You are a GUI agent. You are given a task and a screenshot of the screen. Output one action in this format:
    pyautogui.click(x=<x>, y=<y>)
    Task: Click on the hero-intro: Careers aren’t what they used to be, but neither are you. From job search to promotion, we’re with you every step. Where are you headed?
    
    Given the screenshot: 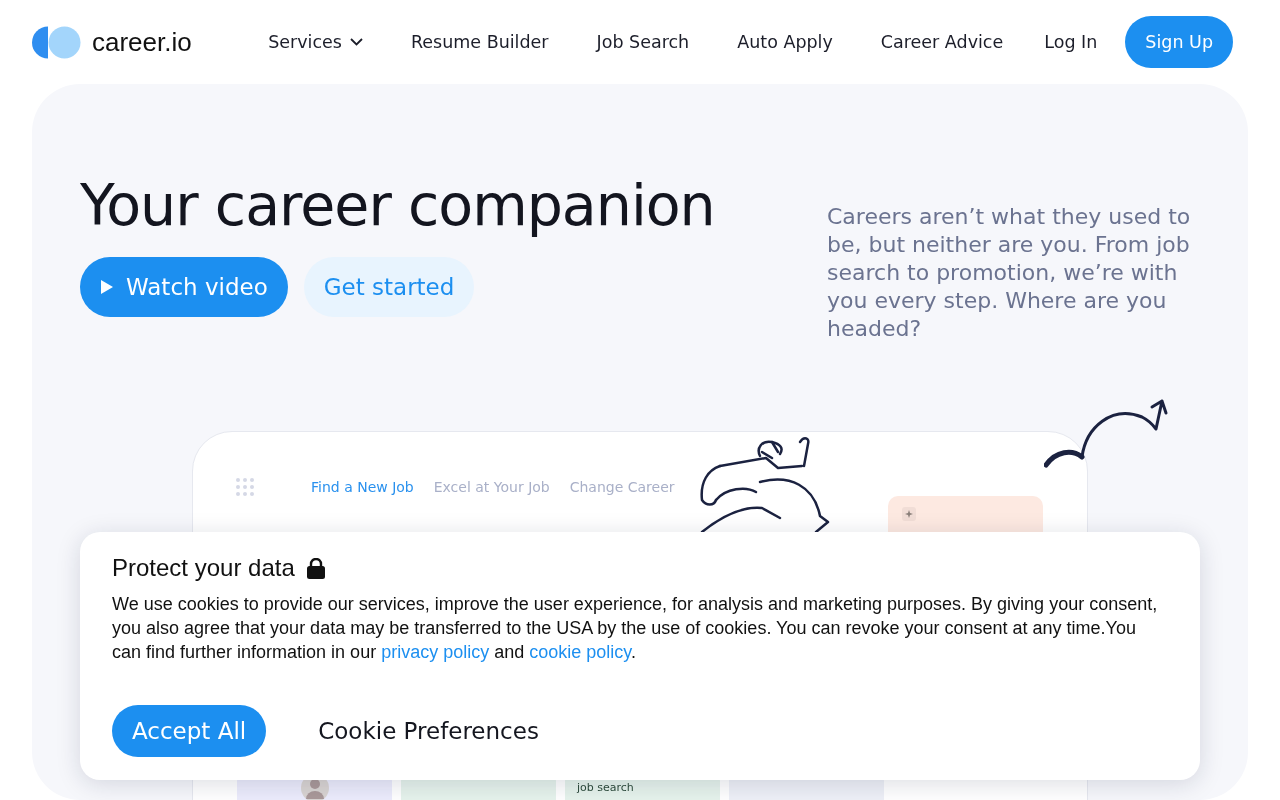 What is the action you would take?
    pyautogui.click(x=1009, y=273)
    